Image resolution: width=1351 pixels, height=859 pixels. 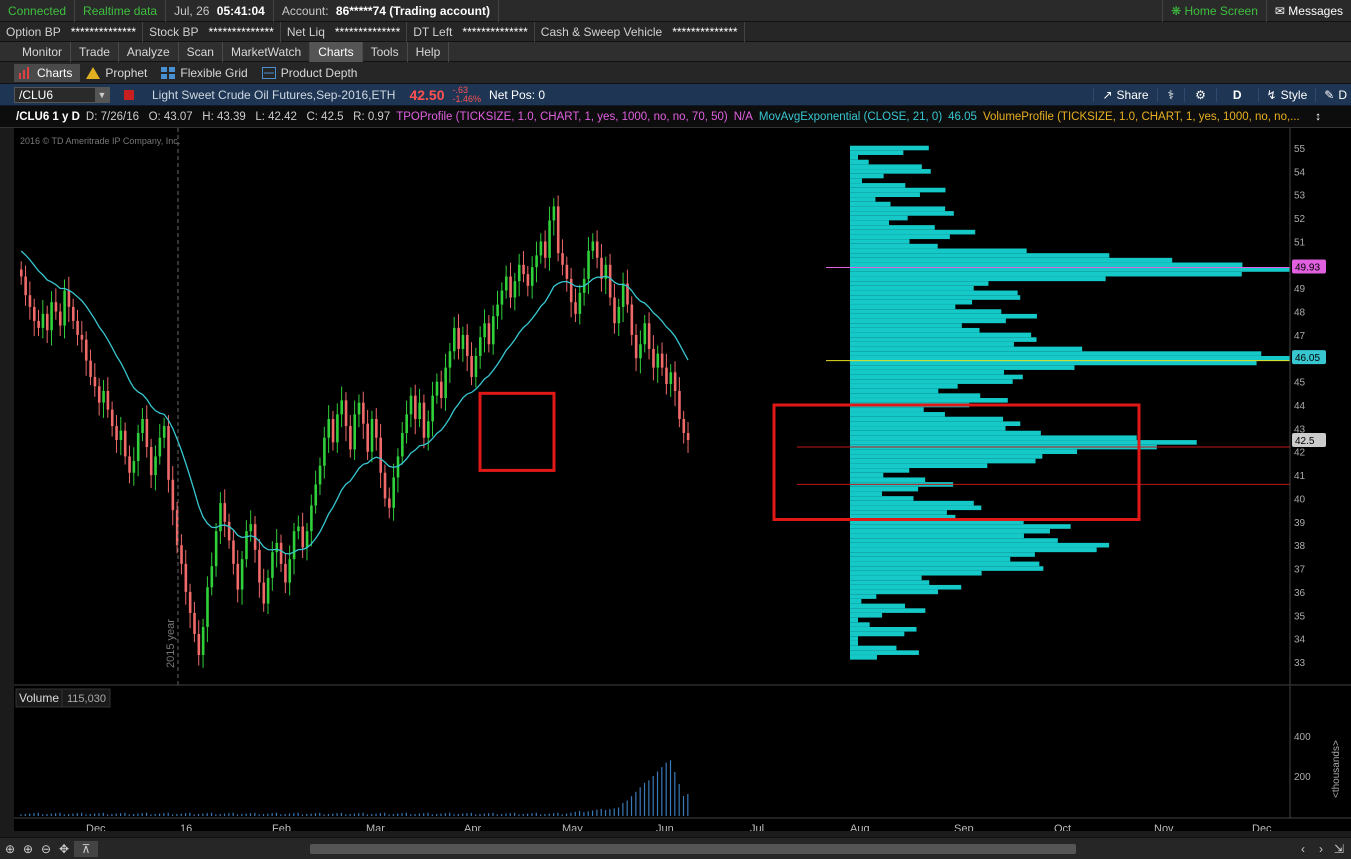 What do you see at coordinates (10, 849) in the screenshot?
I see `crosshair-icon: ⊕` at bounding box center [10, 849].